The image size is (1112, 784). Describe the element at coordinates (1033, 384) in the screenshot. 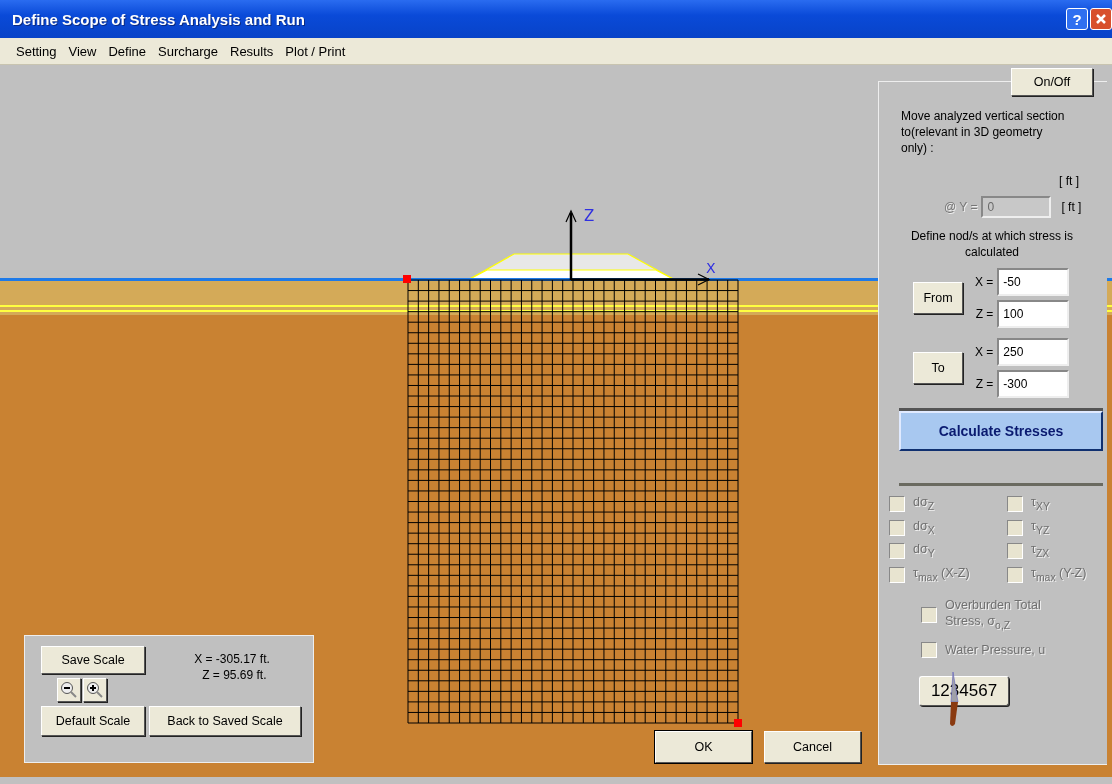

I see `z-input-field: -300` at that location.